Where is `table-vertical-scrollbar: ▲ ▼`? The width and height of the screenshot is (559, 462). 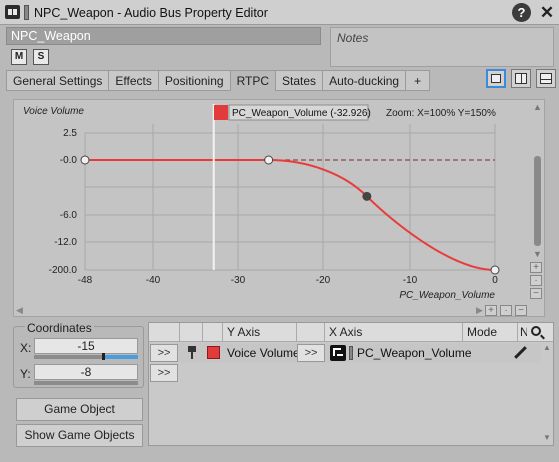
table-vertical-scrollbar: ▲ ▼ is located at coordinates (547, 394).